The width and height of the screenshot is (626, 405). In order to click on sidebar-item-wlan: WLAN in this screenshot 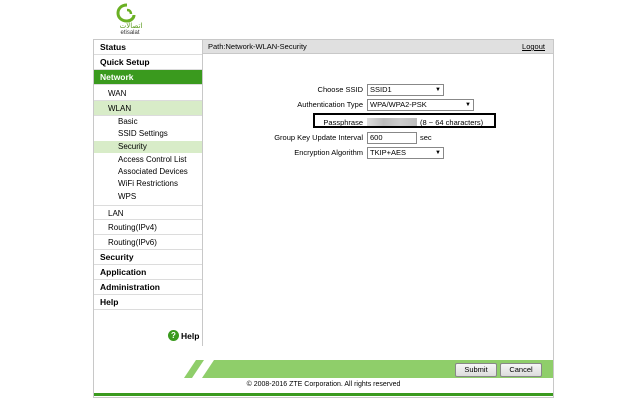, I will do `click(148, 108)`.